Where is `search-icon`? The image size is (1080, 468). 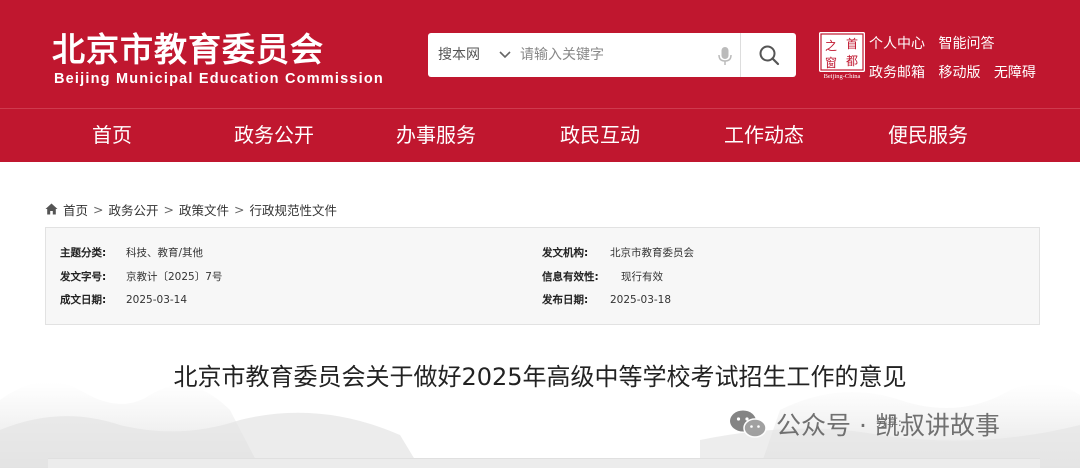 search-icon is located at coordinates (769, 55).